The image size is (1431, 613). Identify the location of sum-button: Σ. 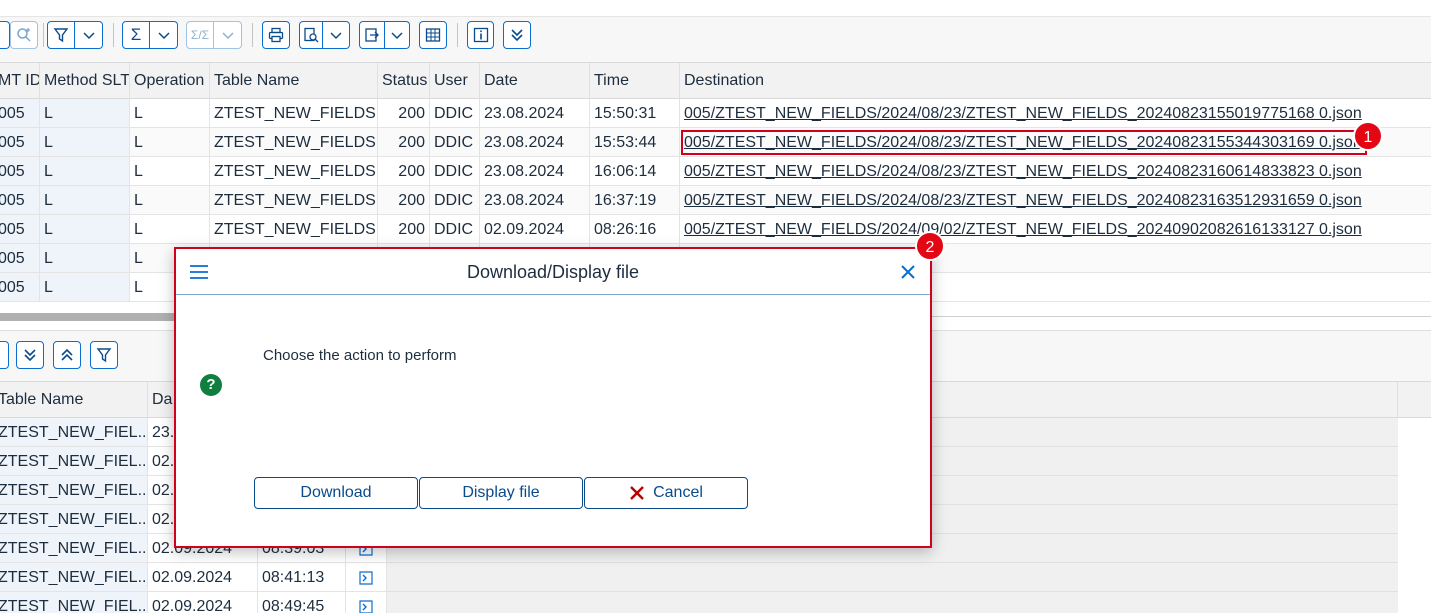
(136, 35).